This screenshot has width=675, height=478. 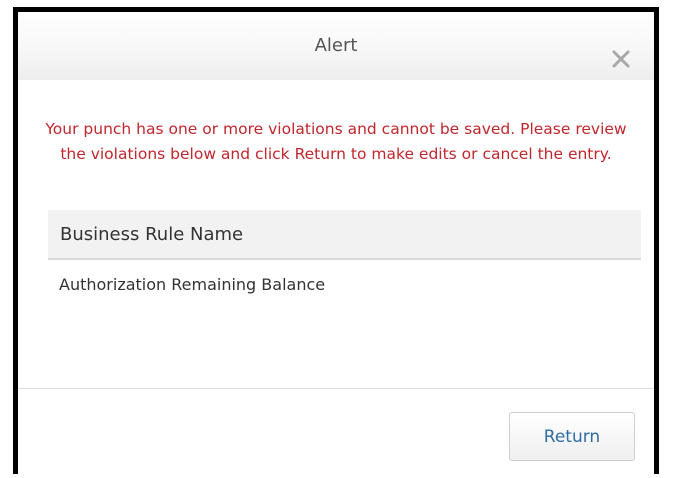 I want to click on return-button: Return, so click(x=572, y=436).